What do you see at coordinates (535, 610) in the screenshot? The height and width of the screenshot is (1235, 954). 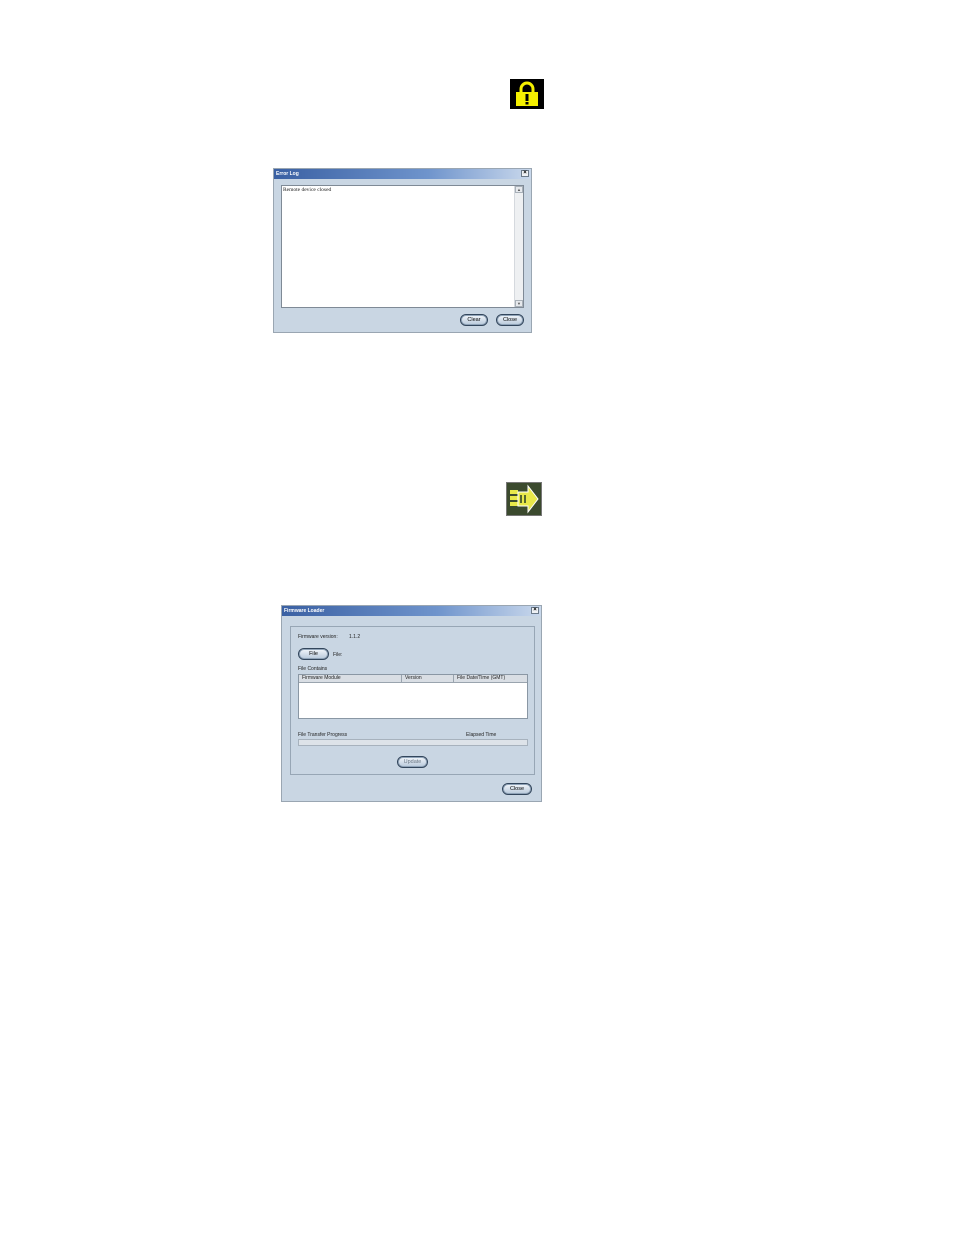 I see `firmware-loader-close-icon: ×` at bounding box center [535, 610].